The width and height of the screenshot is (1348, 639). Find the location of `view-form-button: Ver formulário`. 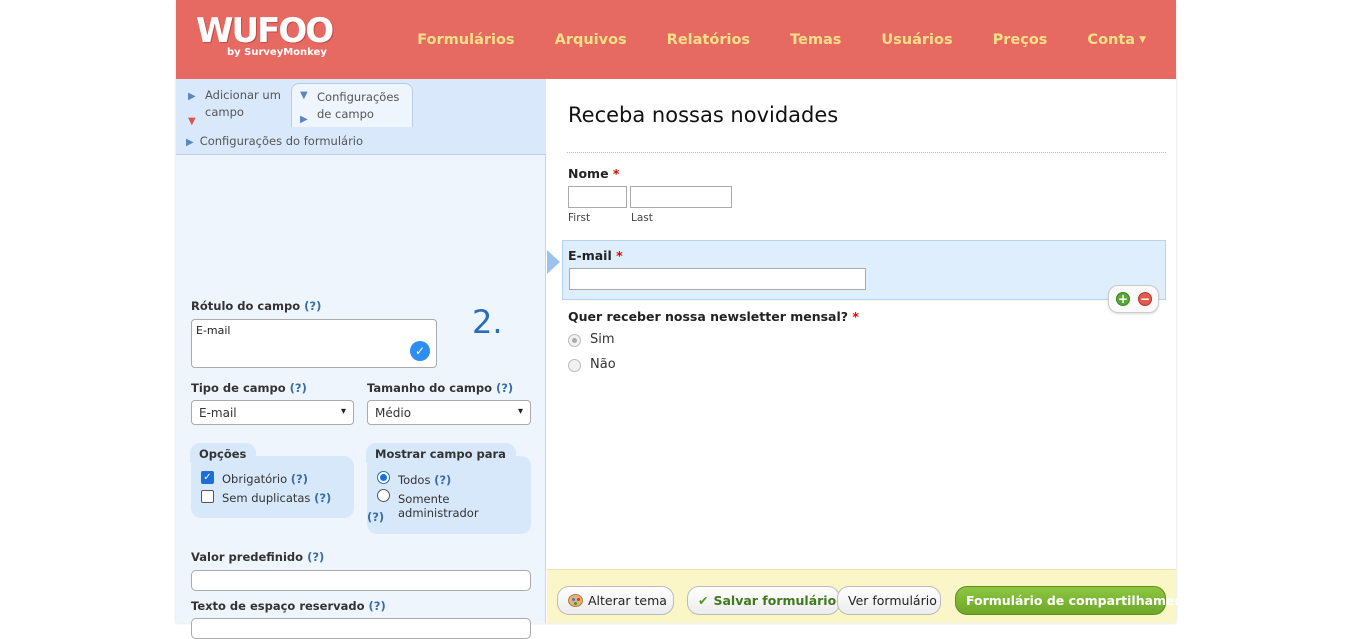

view-form-button: Ver formulário is located at coordinates (889, 600).